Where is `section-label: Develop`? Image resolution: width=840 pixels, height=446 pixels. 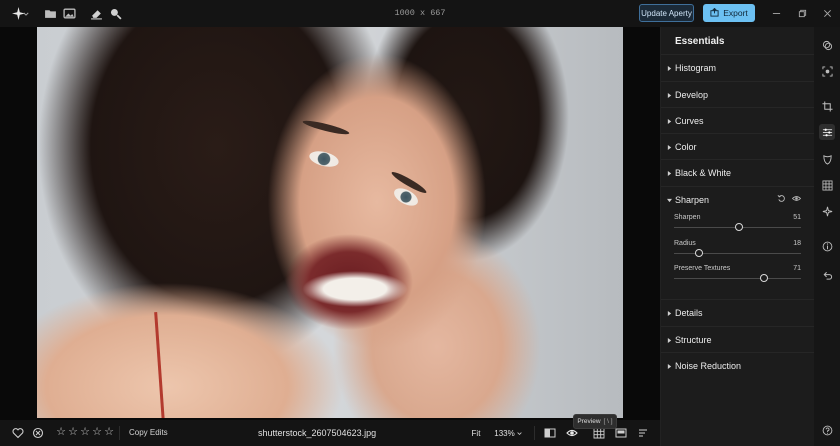
section-label: Develop is located at coordinates (692, 95).